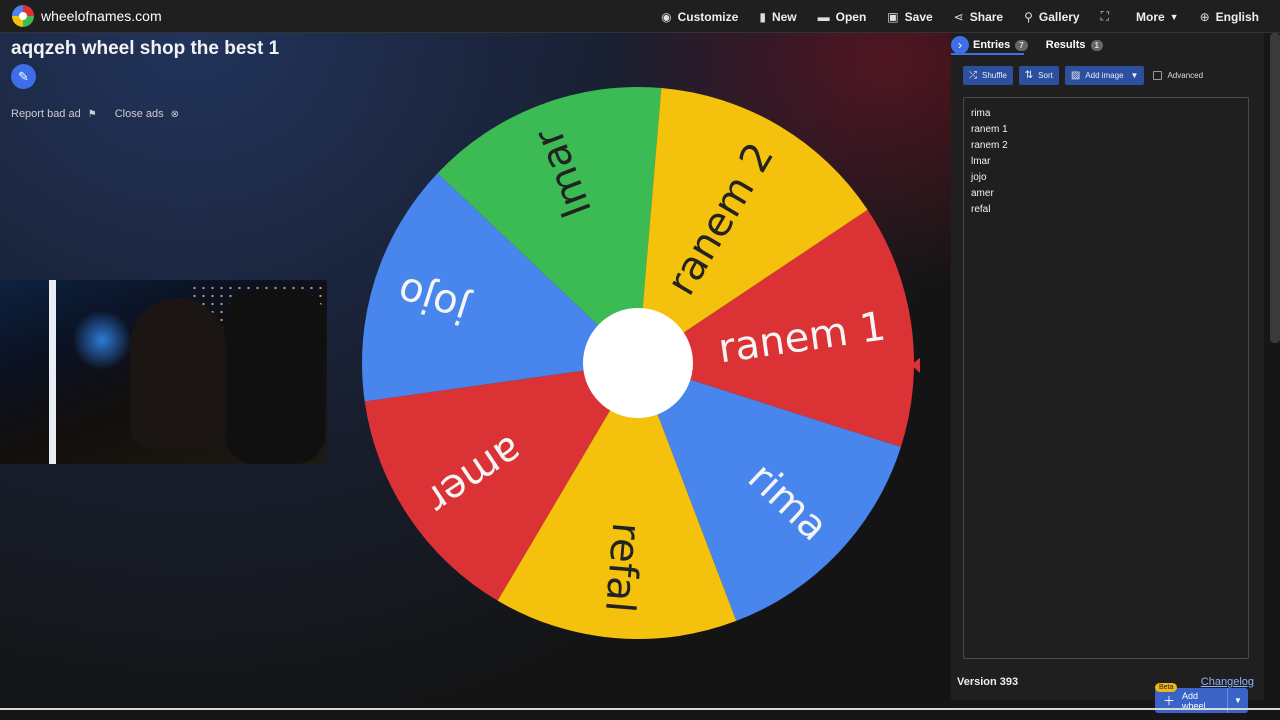  What do you see at coordinates (52, 372) in the screenshot?
I see `webcam-lamp` at bounding box center [52, 372].